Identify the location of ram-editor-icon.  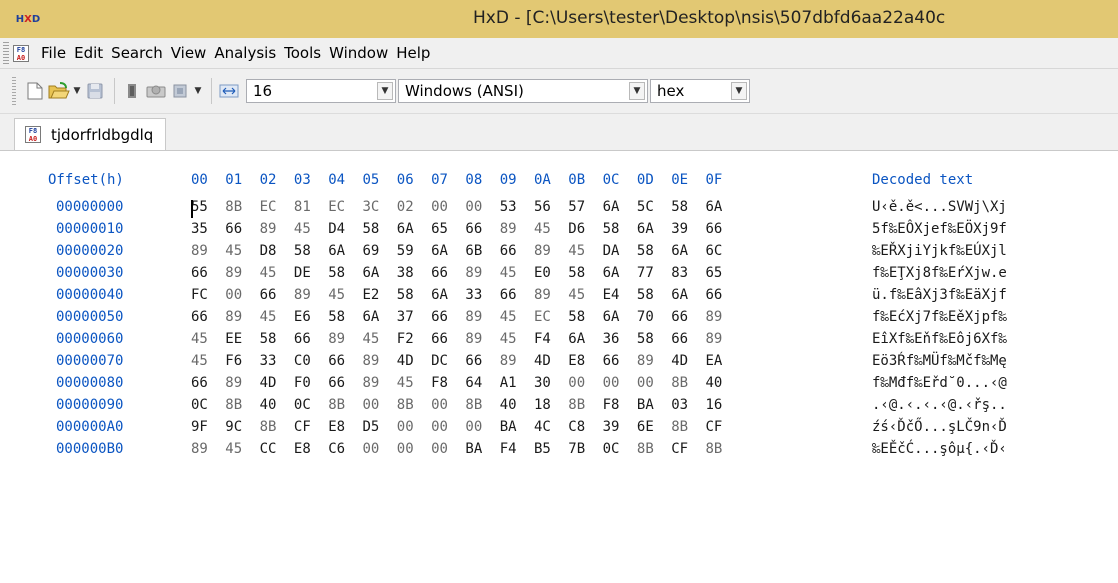
(180, 91).